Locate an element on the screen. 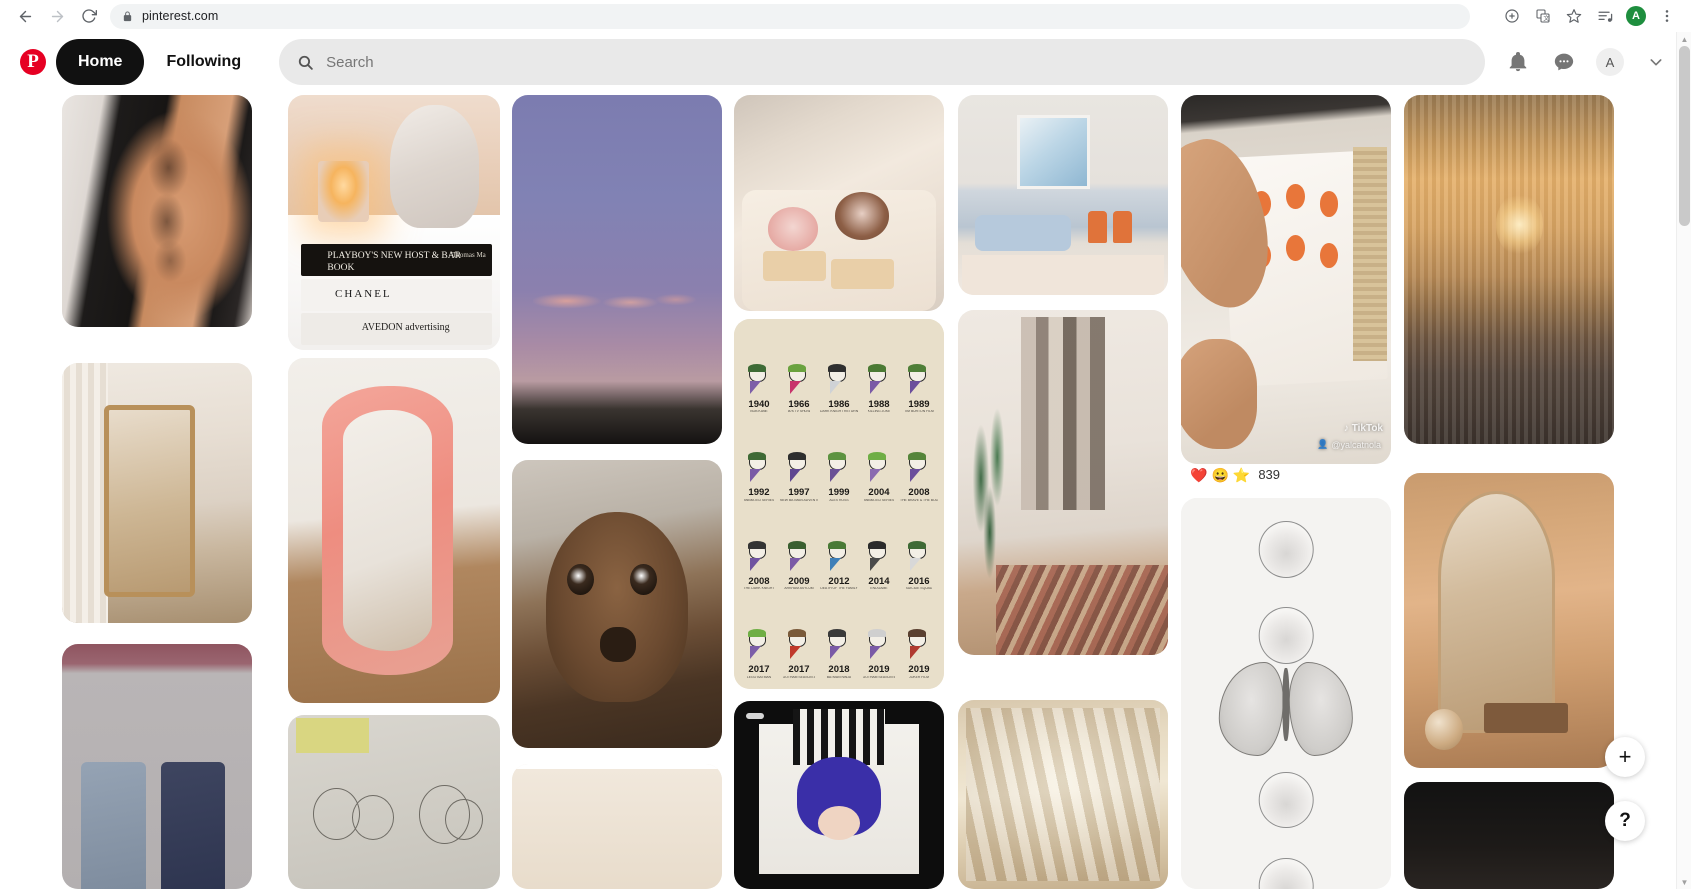  messages-icon is located at coordinates (1564, 62).